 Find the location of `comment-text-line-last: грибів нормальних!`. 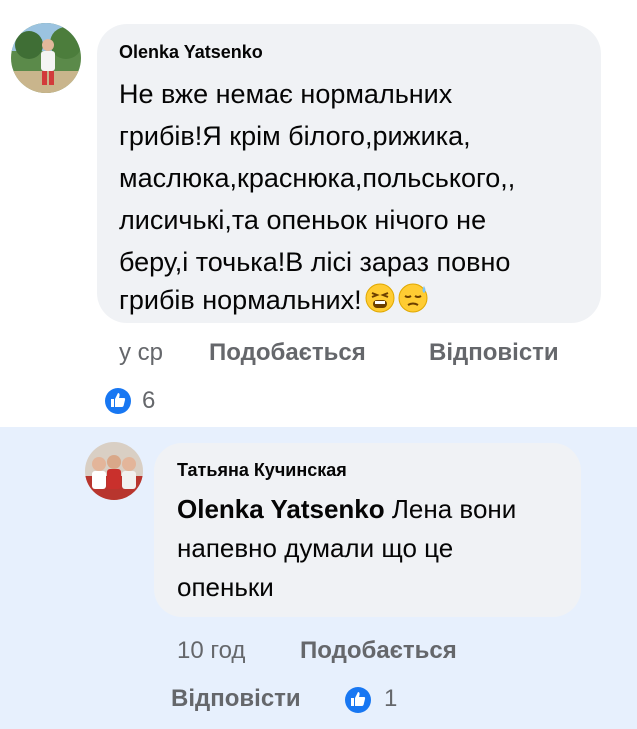

comment-text-line-last: грибів нормальних! is located at coordinates (274, 302).